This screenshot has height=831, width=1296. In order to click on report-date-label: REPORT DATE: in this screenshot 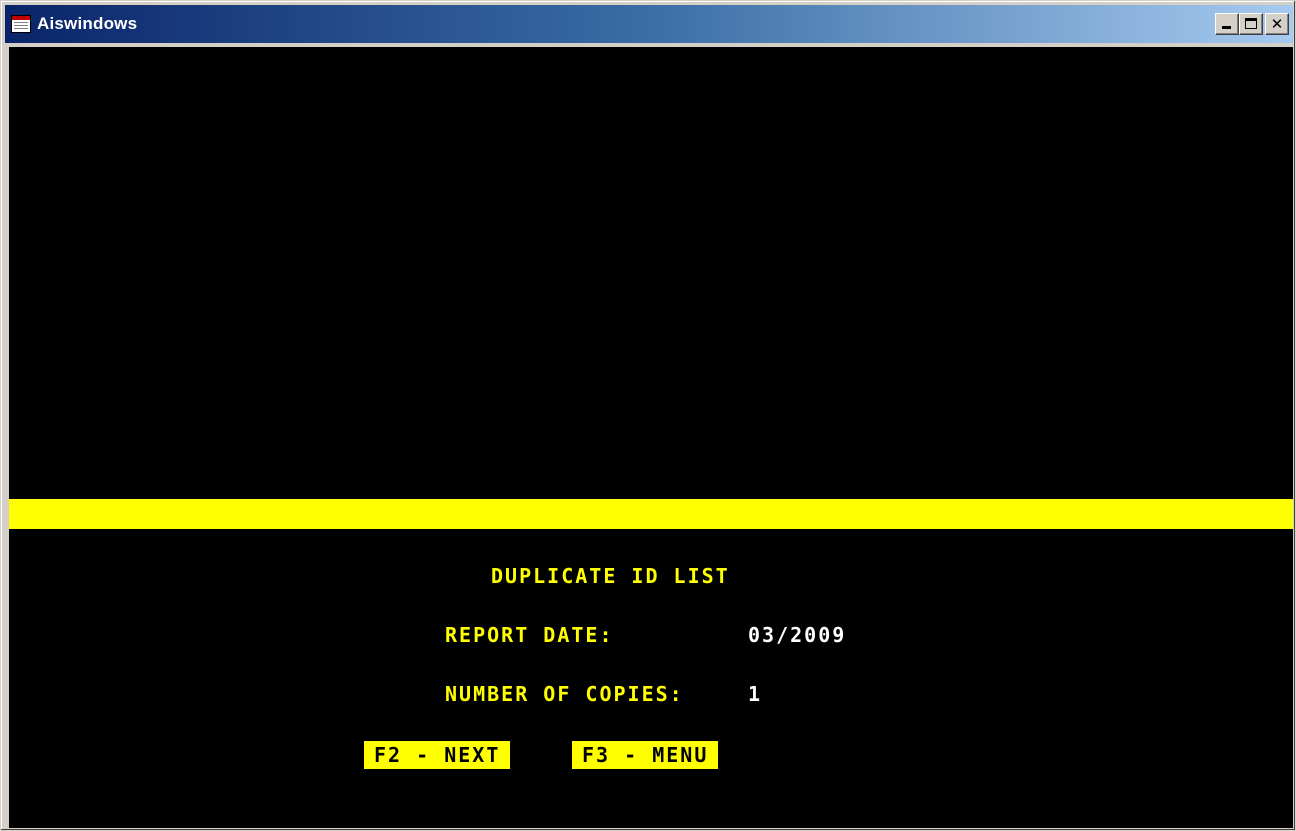, I will do `click(529, 635)`.